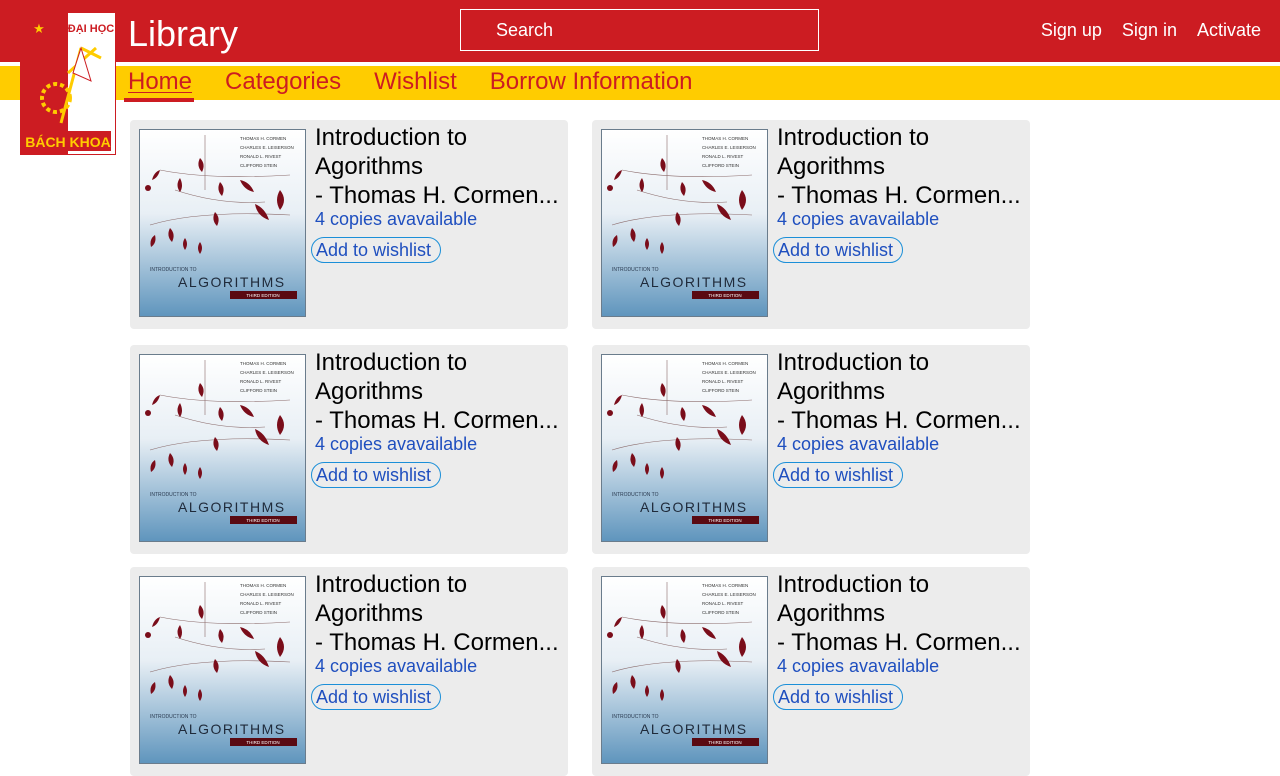 The height and width of the screenshot is (776, 1280). What do you see at coordinates (1229, 30) in the screenshot?
I see `activate-link: Activate` at bounding box center [1229, 30].